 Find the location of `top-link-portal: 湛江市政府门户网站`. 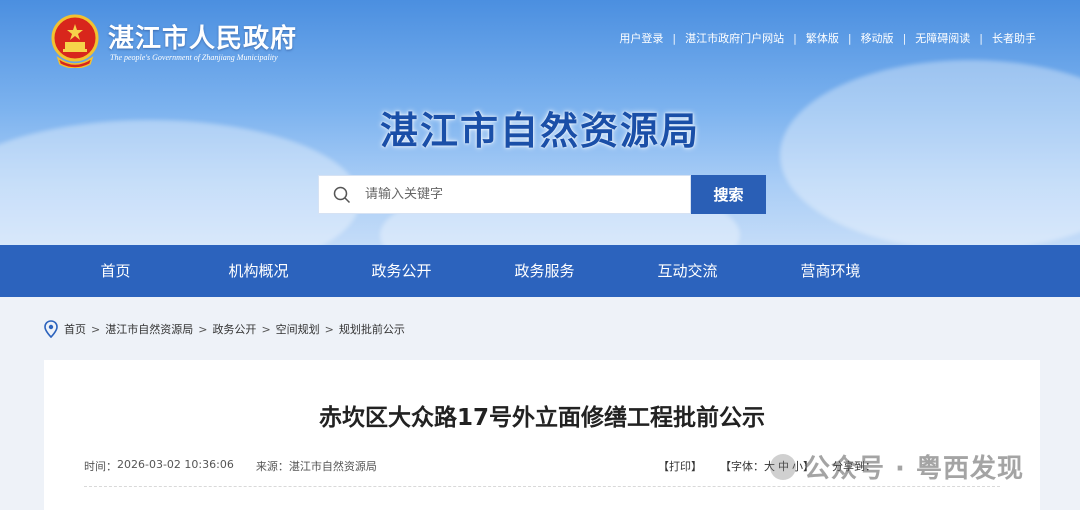

top-link-portal: 湛江市政府门户网站 is located at coordinates (734, 38).